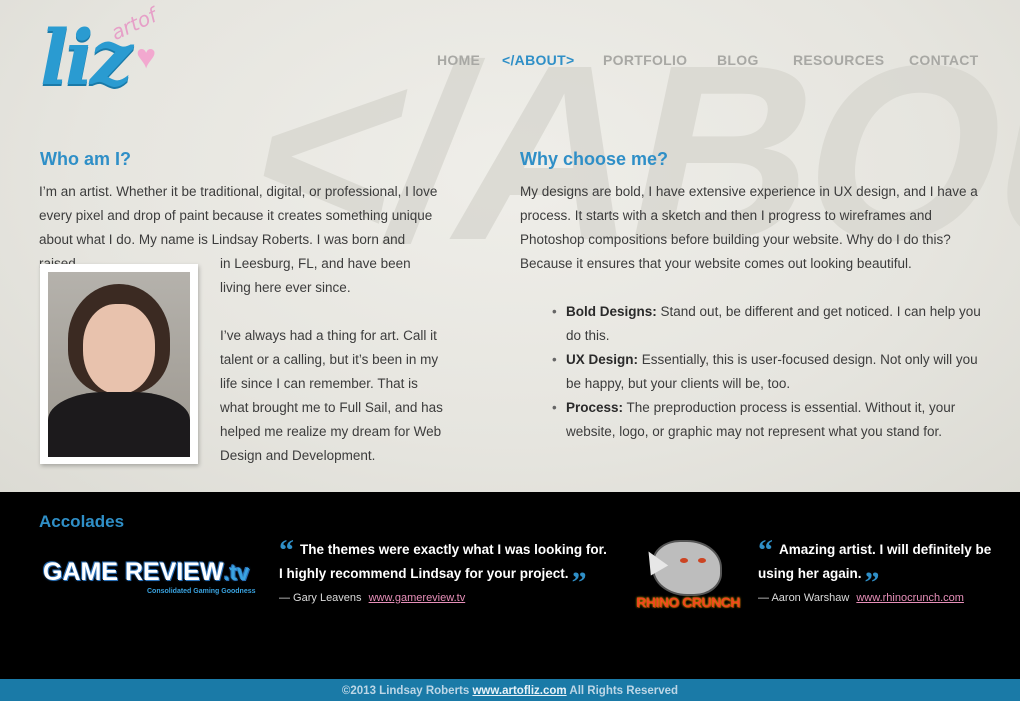  Describe the element at coordinates (688, 576) in the screenshot. I see `rhino-crunch-logo: RHINO CRUNCH` at that location.